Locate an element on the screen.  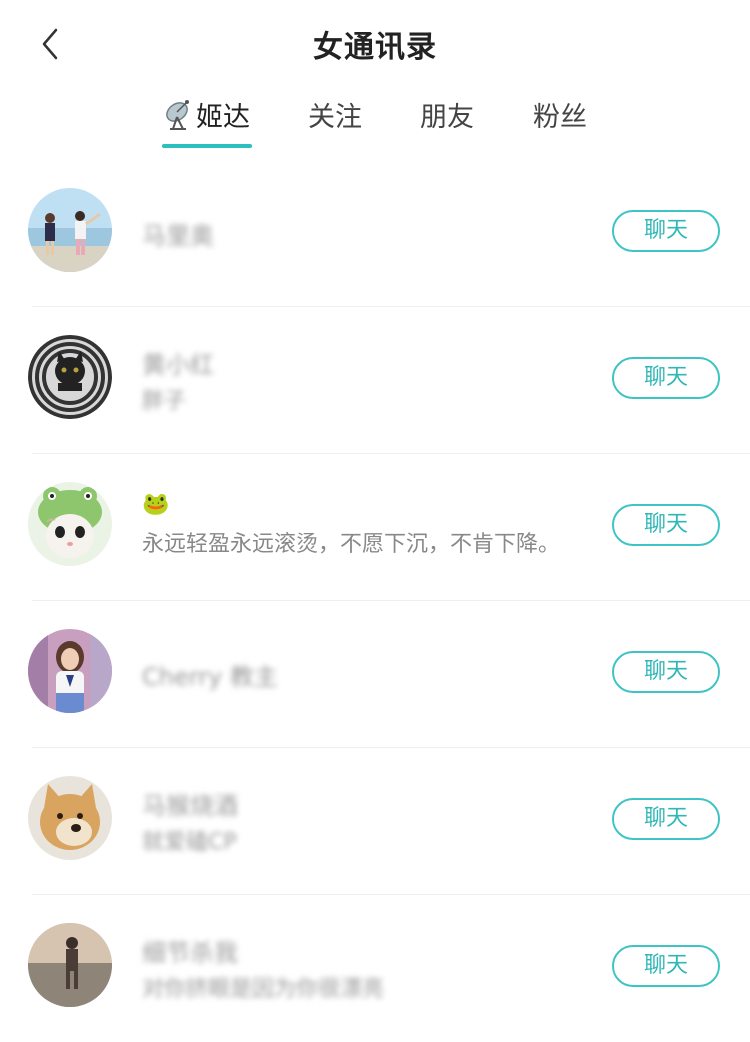
page-title: 女通讯录 is located at coordinates (375, 47).